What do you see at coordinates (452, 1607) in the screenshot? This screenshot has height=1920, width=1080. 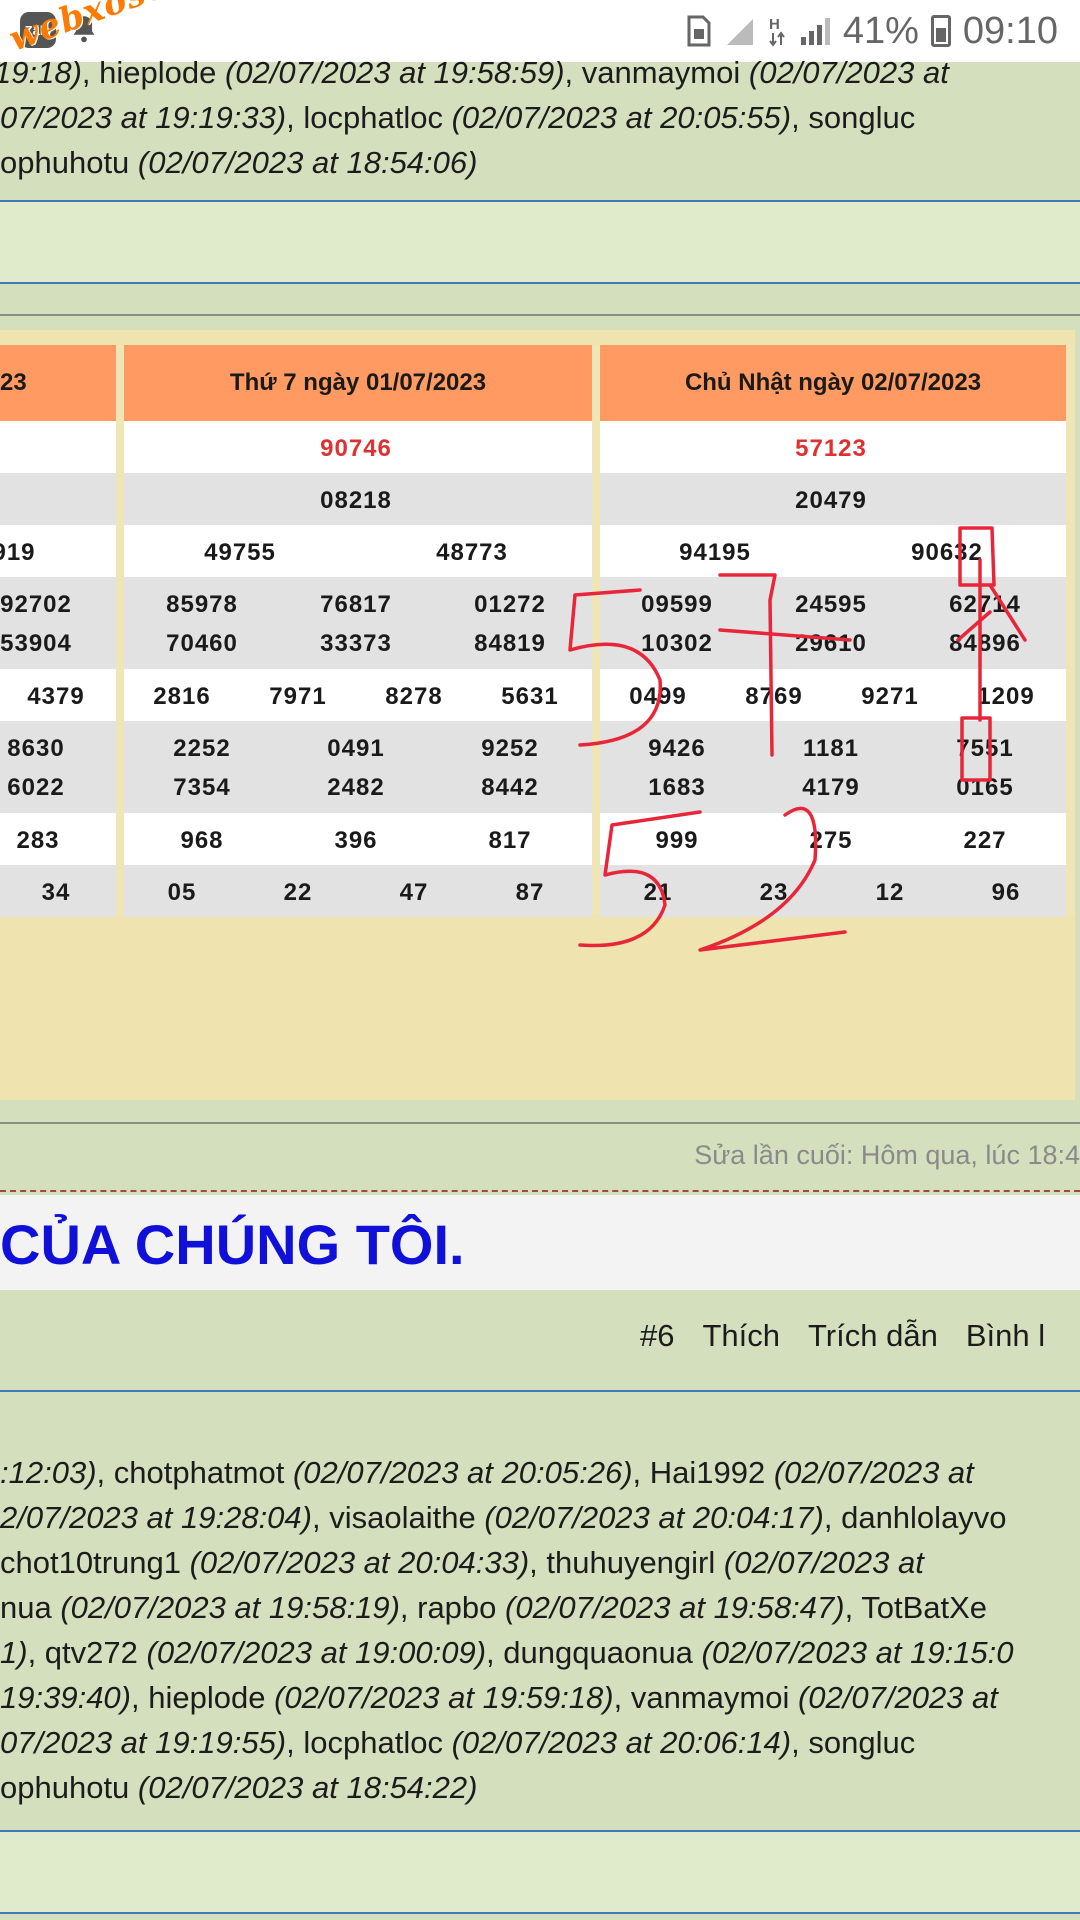 I see `thanks-user-link: , rapbo` at bounding box center [452, 1607].